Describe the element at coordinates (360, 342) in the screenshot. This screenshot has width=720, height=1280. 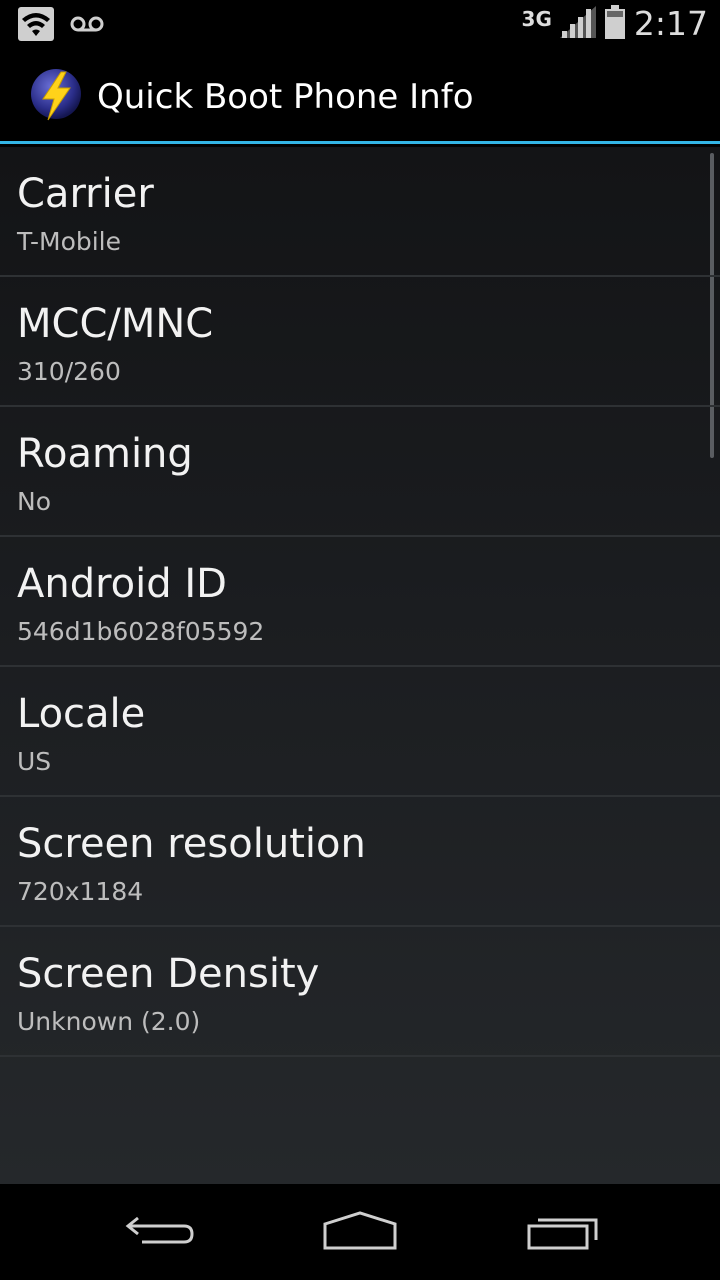
I see `list-item-mcc-mnc: MCC/MNC 310/260` at that location.